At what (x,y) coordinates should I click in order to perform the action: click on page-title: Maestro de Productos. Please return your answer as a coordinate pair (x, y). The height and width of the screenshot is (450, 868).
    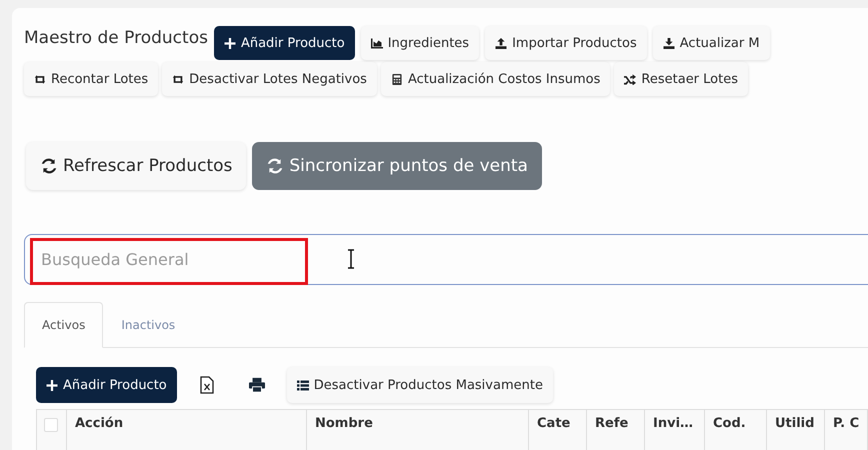
    Looking at the image, I should click on (116, 38).